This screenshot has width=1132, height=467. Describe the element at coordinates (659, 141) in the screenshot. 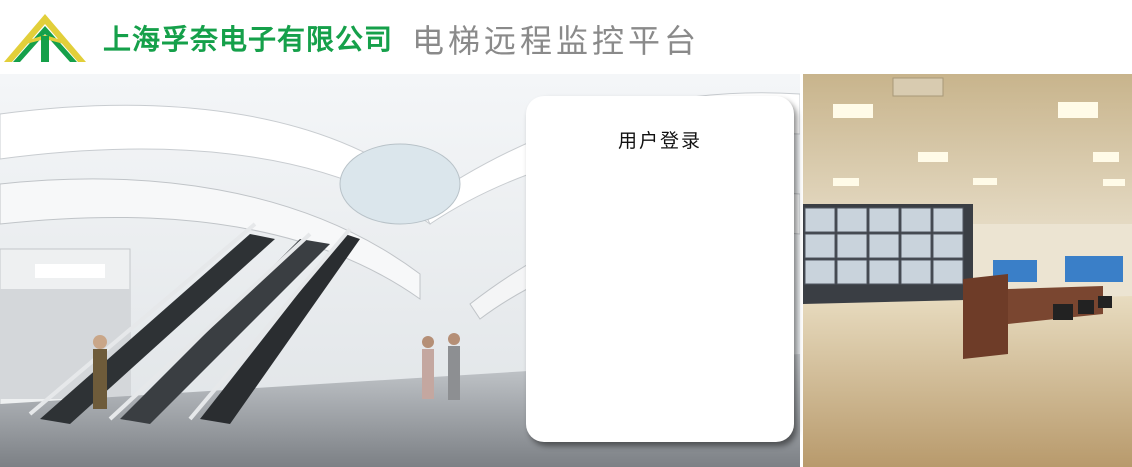

I see `login-title: 用户登录` at that location.